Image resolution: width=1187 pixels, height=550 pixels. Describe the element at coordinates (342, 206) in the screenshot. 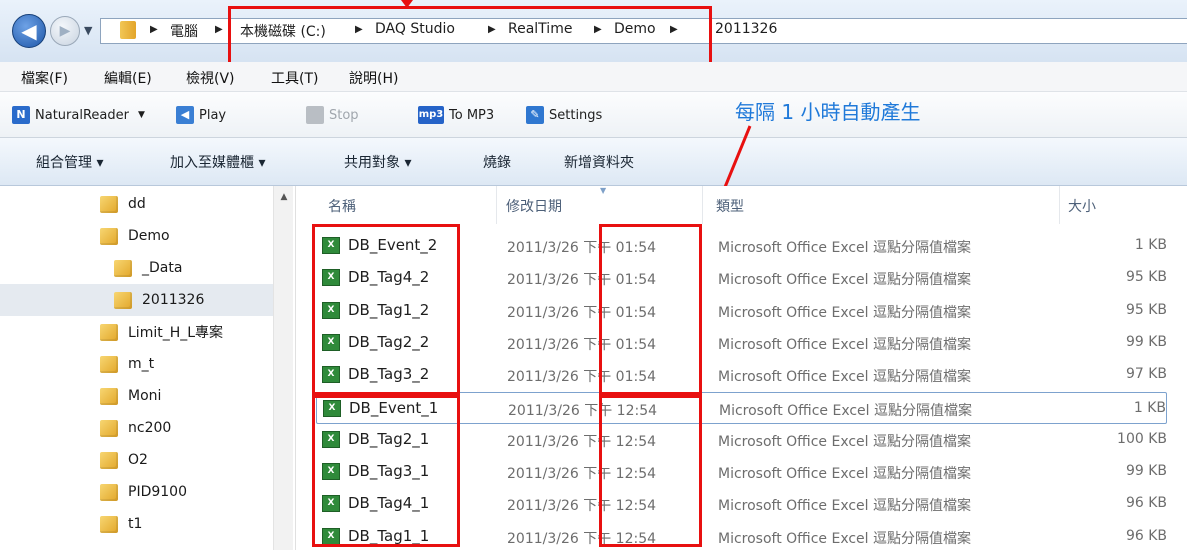

I see `column-header-name: 名稱` at that location.